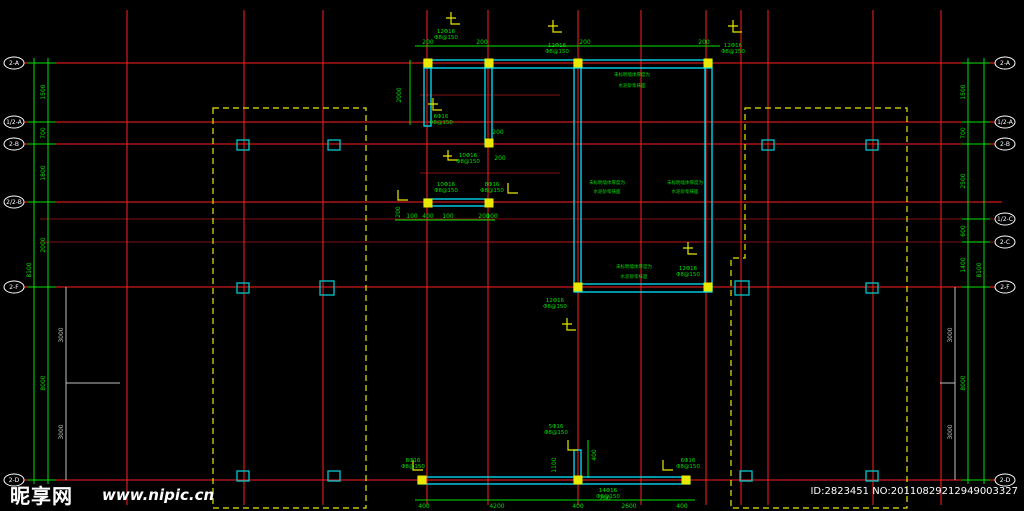 This screenshot has width=1024, height=511. What do you see at coordinates (628, 506) in the screenshot?
I see `dim-label: 2600` at bounding box center [628, 506].